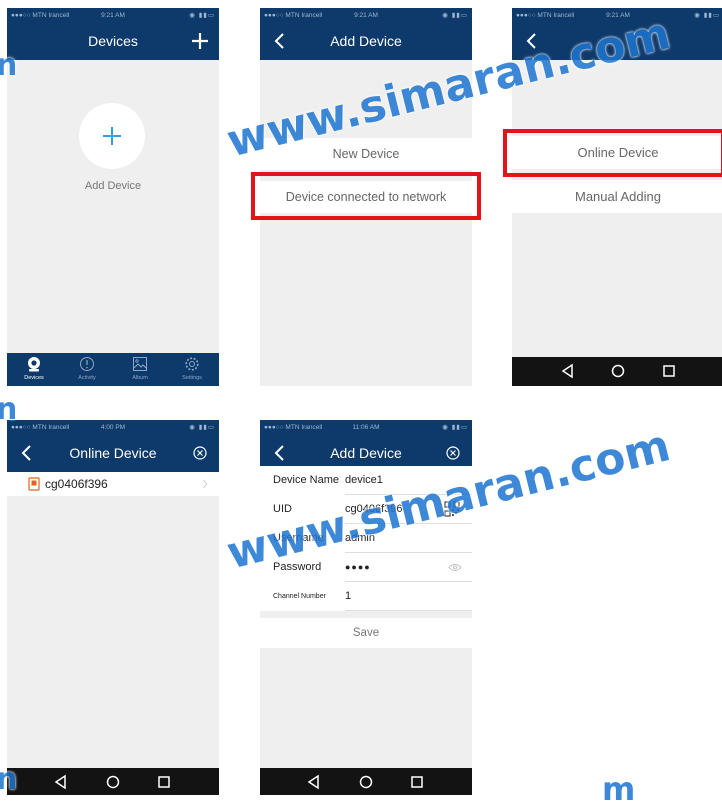  I want to click on chevron-right-icon, so click(205, 484).